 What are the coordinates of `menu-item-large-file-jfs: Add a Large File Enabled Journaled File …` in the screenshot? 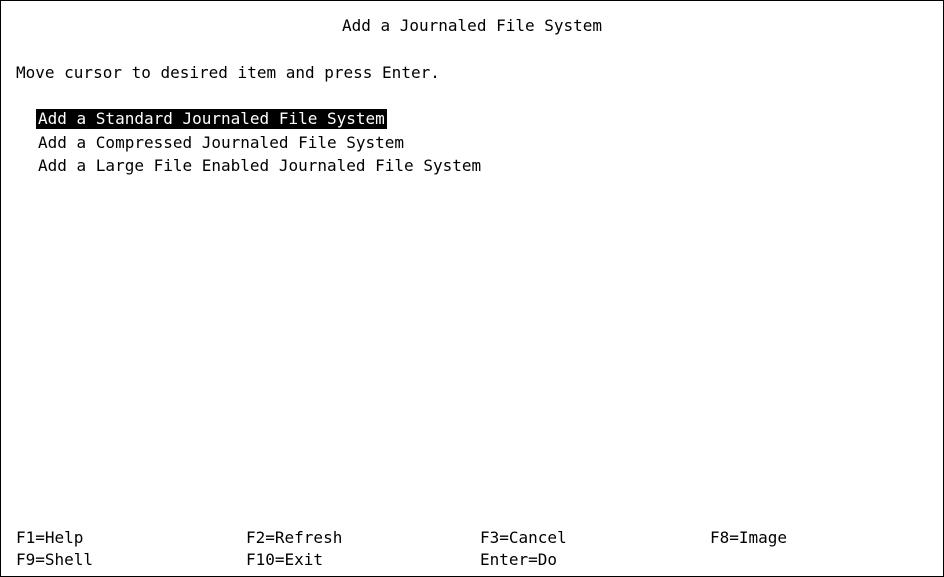 It's located at (259, 166).